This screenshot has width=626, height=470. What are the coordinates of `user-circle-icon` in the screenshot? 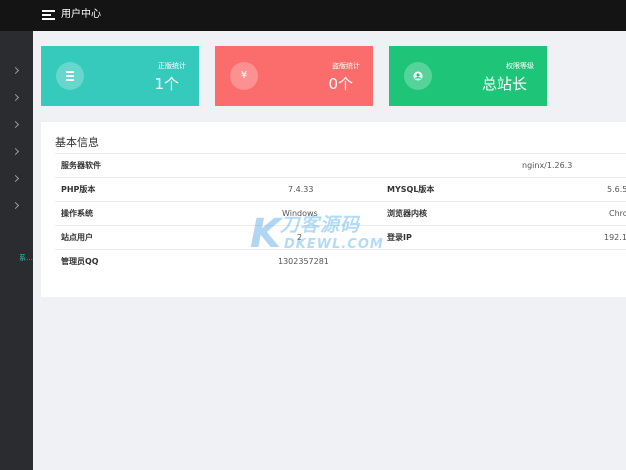 It's located at (418, 76).